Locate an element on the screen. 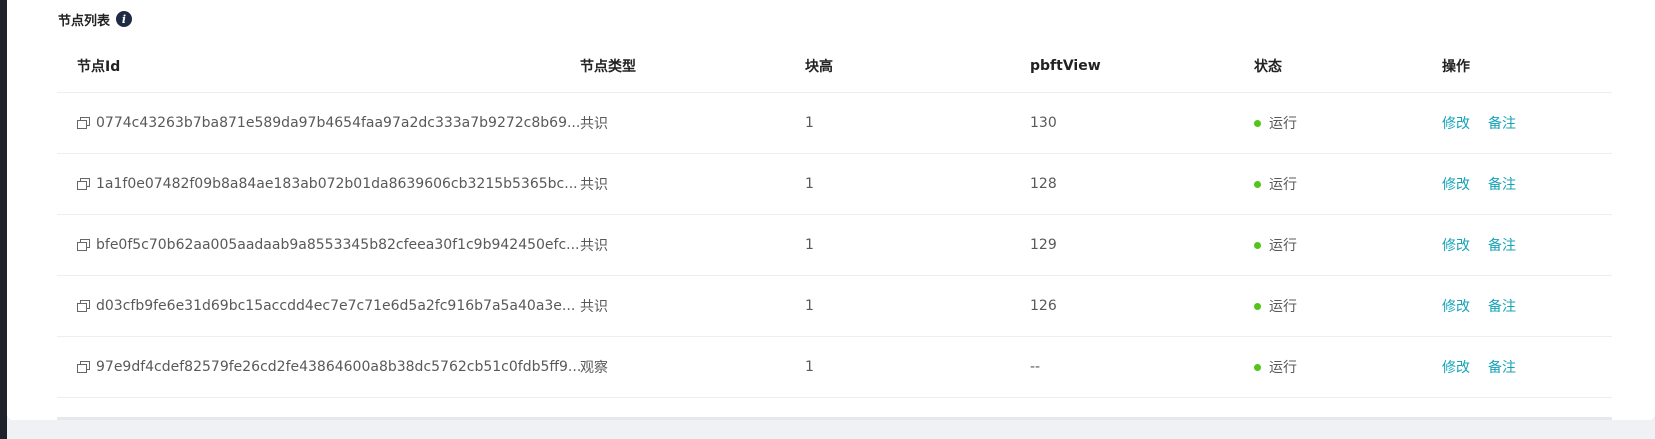 This screenshot has width=1655, height=439. column-header-status: 状态 is located at coordinates (1268, 67).